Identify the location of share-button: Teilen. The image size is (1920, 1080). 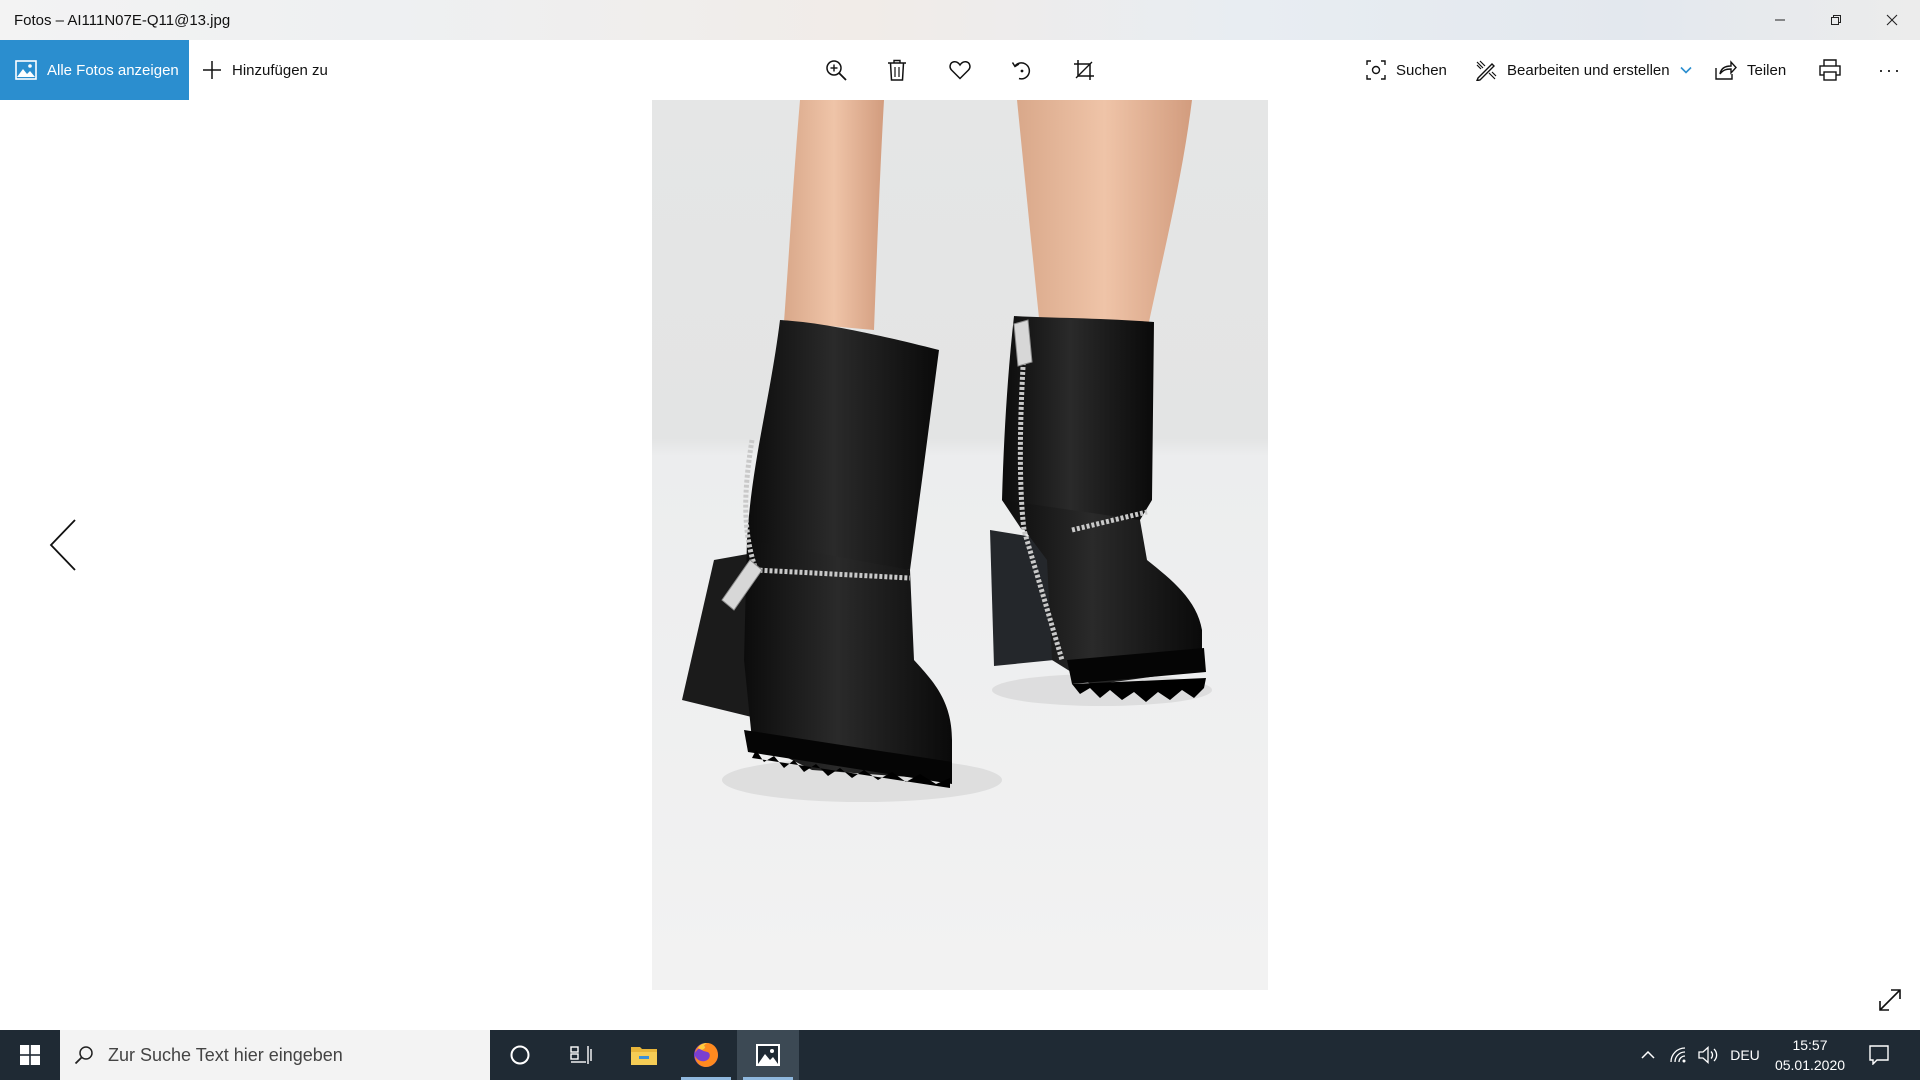
(1750, 70).